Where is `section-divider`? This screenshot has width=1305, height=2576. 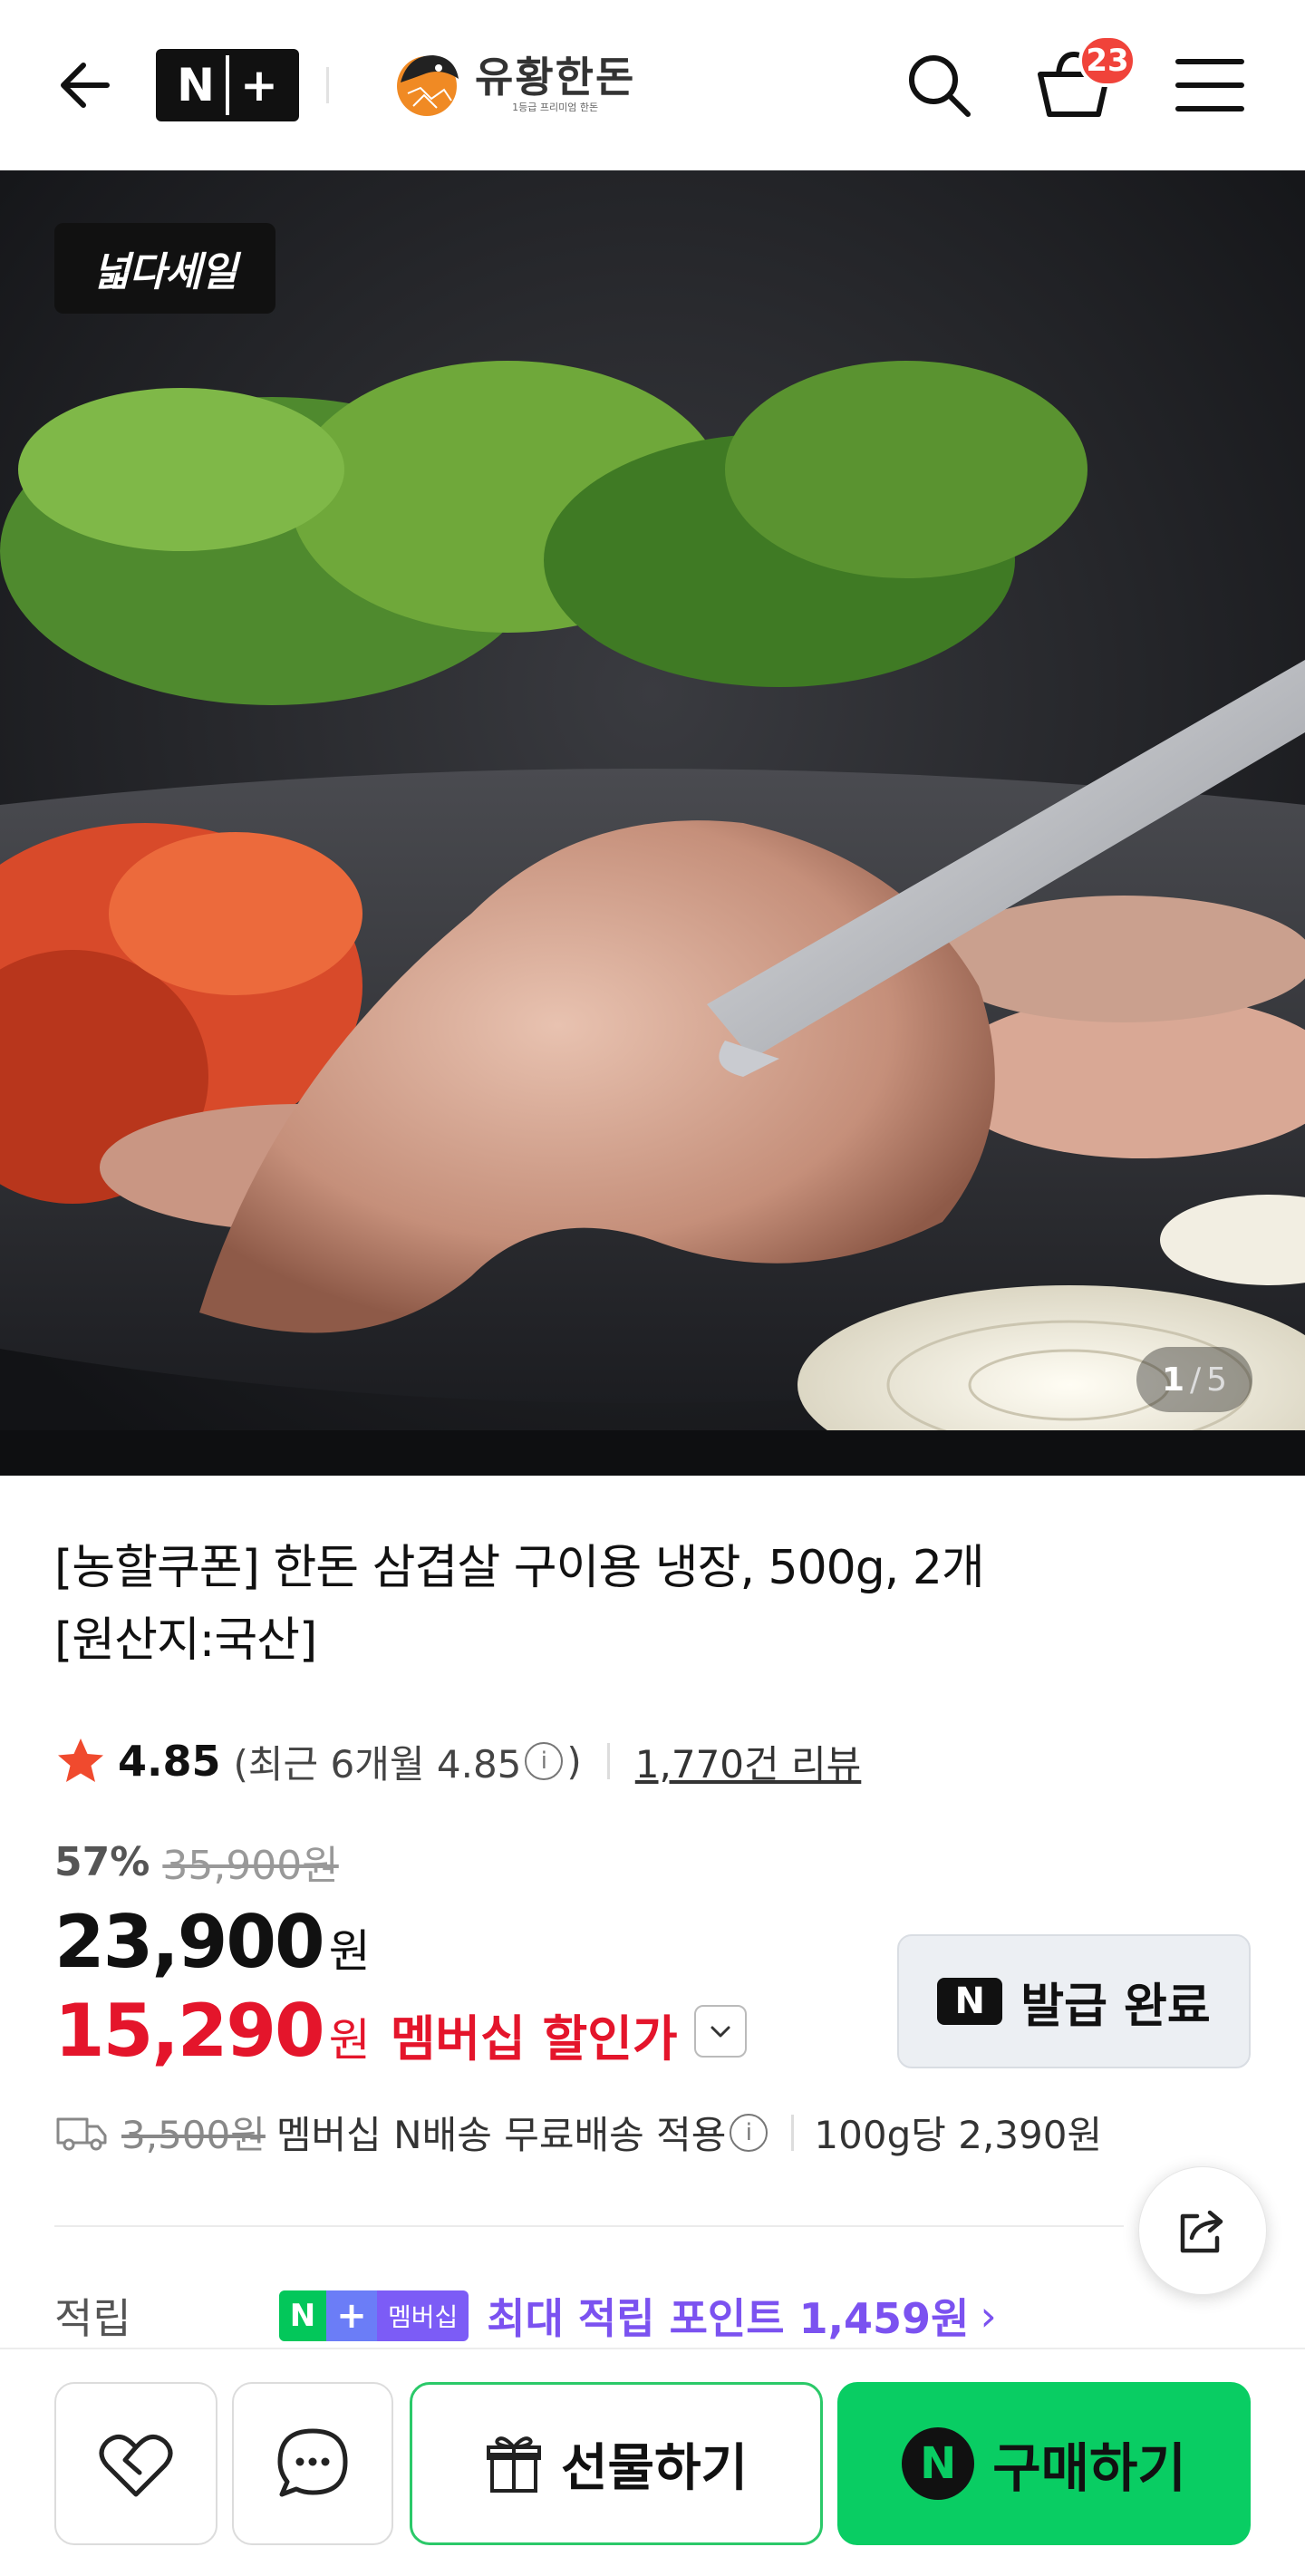 section-divider is located at coordinates (589, 2226).